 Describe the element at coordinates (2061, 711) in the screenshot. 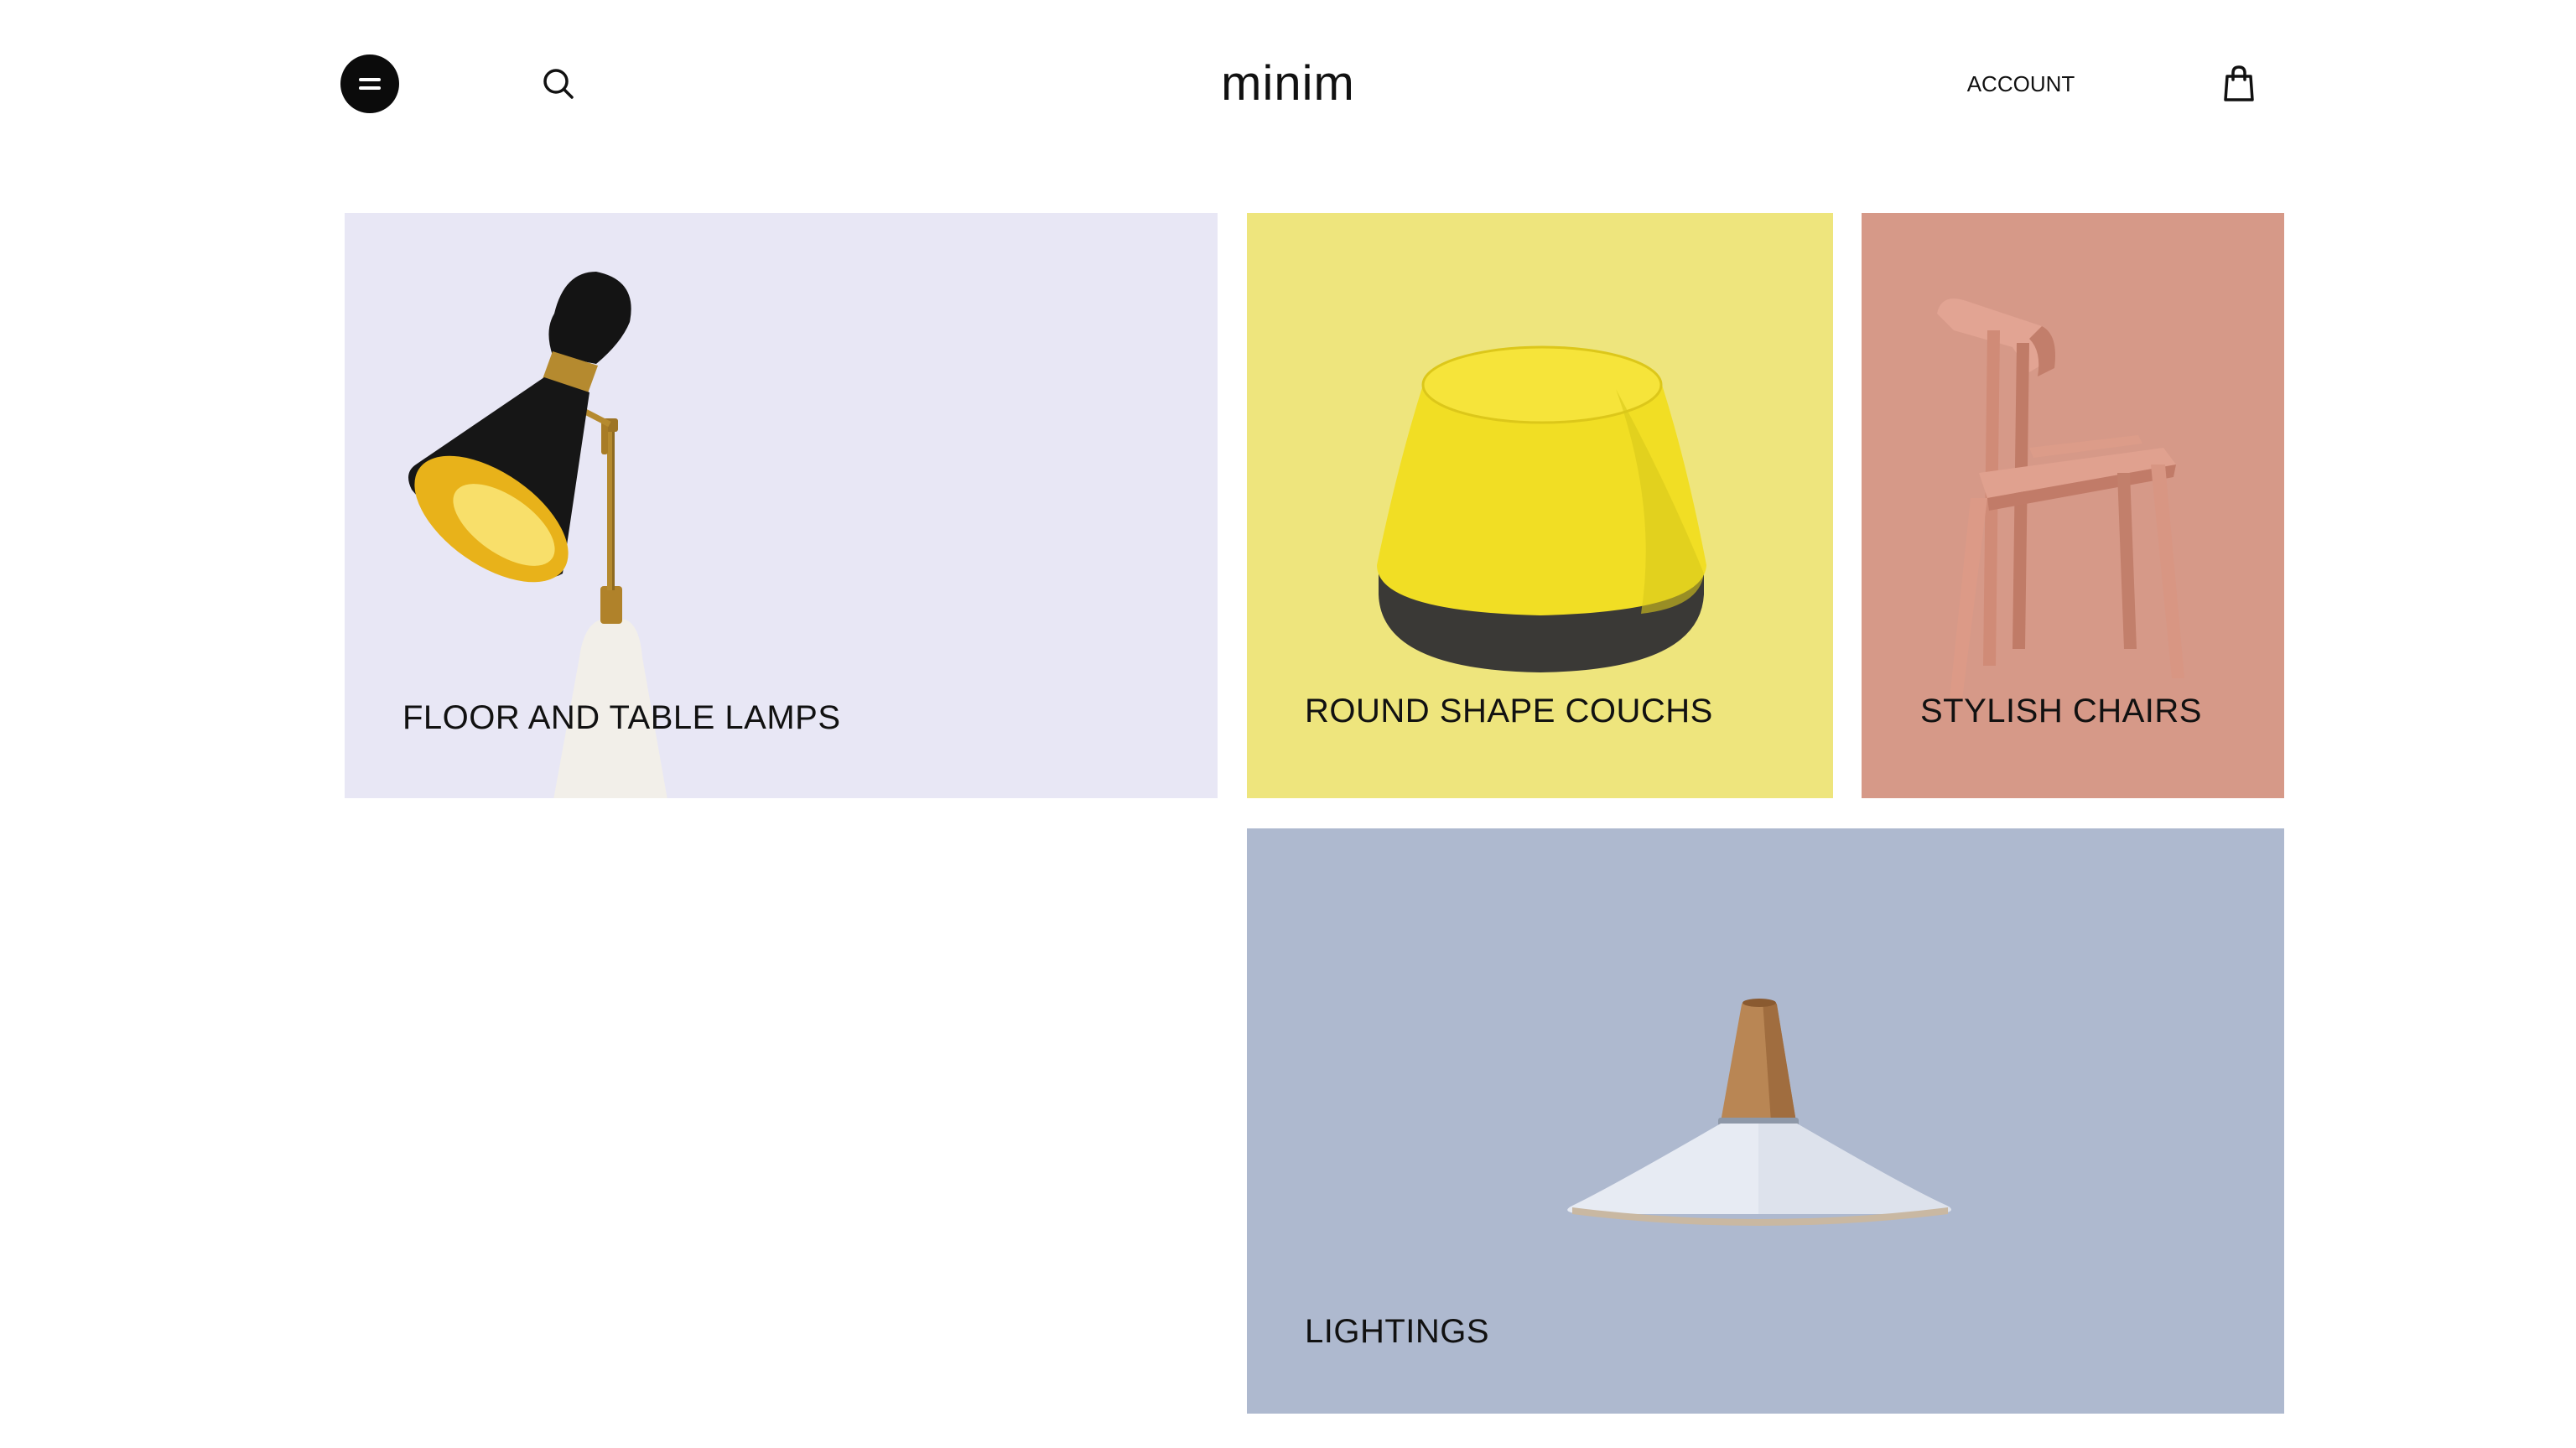

I see `category-label: STYLISH CHAIRS` at that location.